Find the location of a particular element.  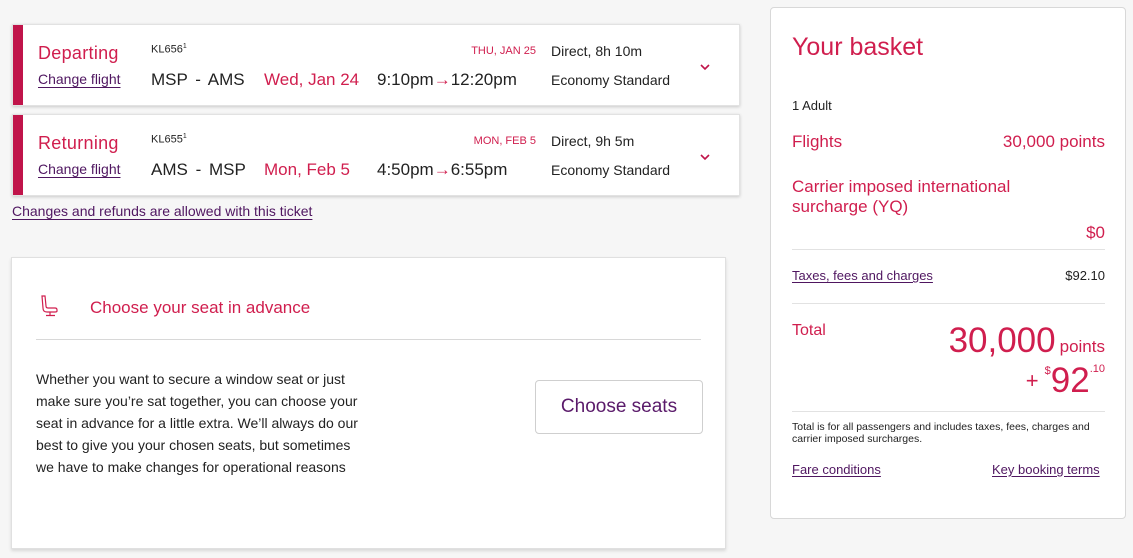

flight-direction-label: Returning is located at coordinates (78, 143).